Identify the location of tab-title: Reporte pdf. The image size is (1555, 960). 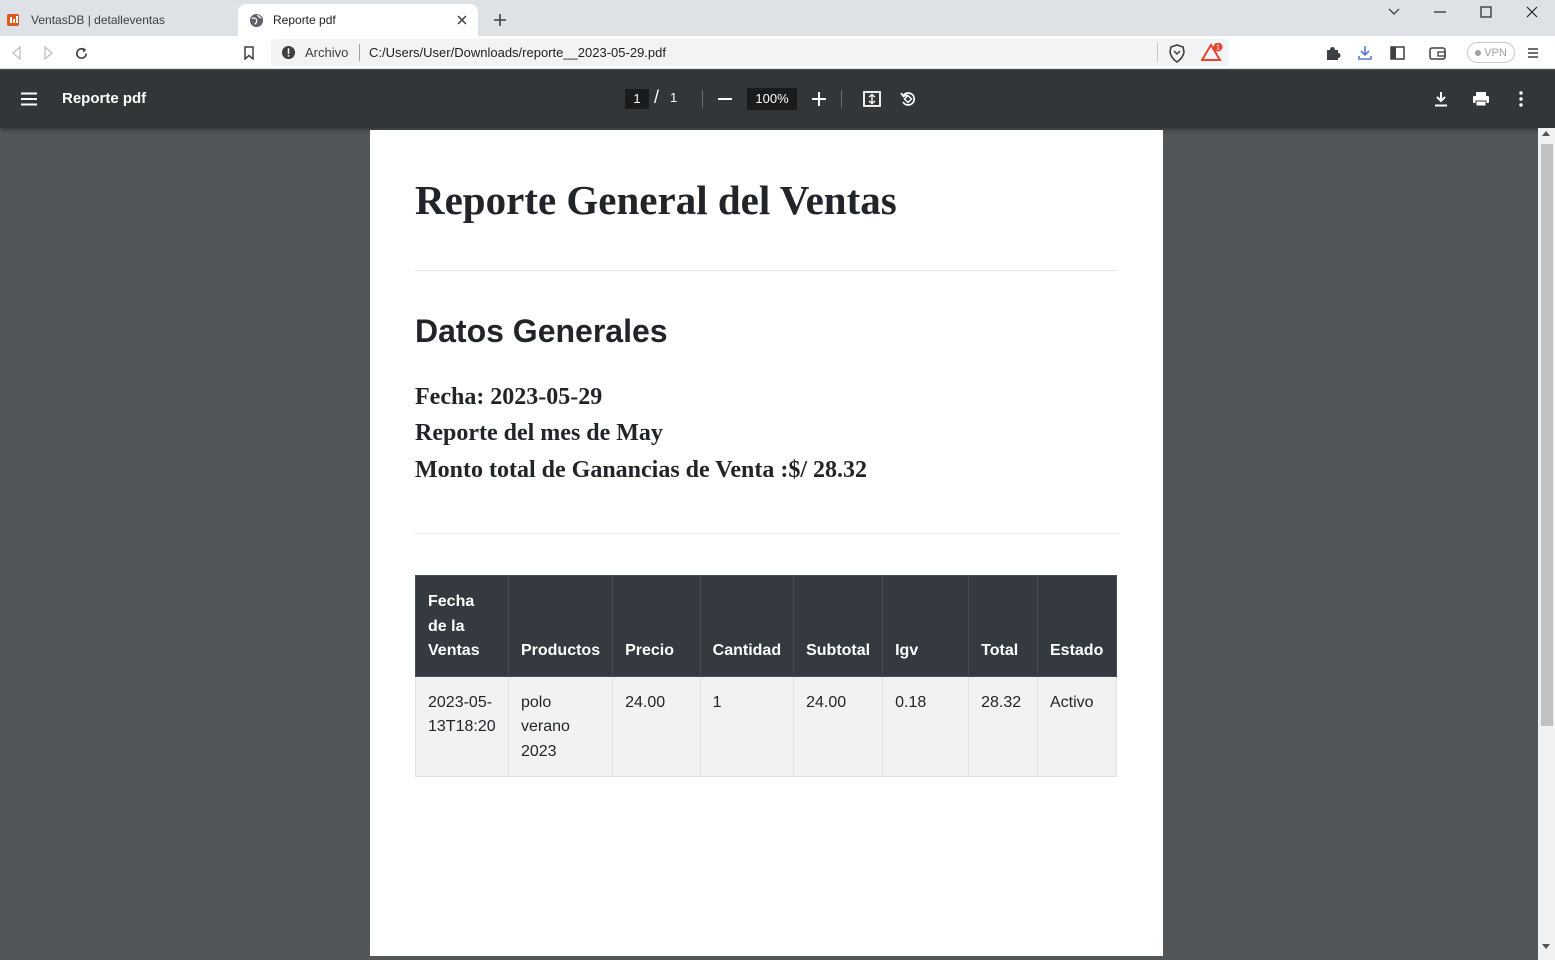
(304, 20).